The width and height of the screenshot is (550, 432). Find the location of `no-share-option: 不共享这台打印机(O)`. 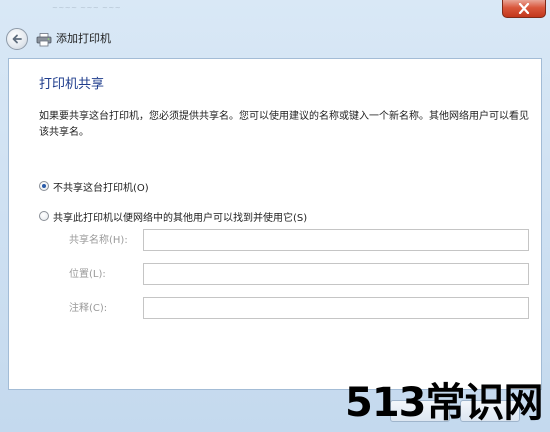

no-share-option: 不共享这台打印机(O) is located at coordinates (94, 186).